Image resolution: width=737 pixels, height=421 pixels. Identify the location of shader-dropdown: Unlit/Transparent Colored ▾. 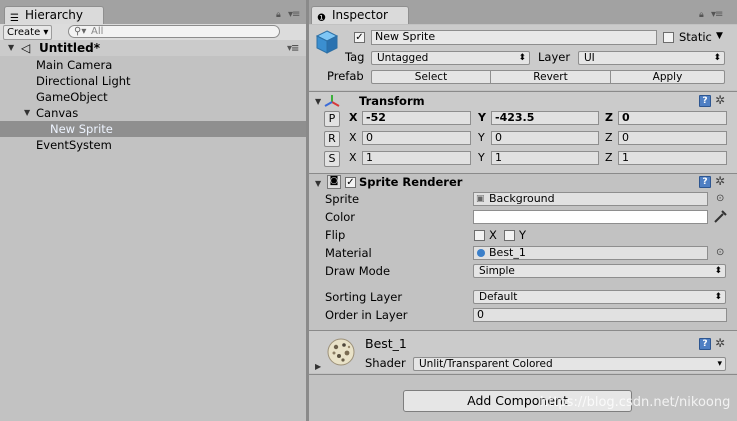
(569, 364).